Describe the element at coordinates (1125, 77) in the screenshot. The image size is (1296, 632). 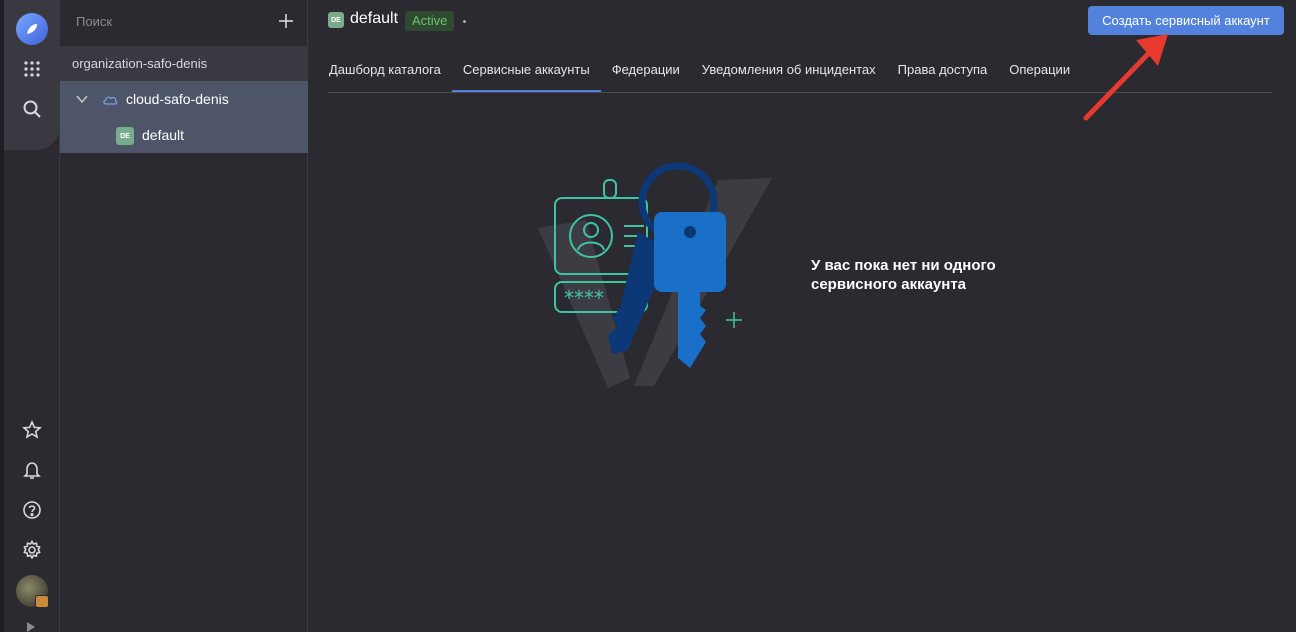
I see `annotation-arrow-icon` at that location.